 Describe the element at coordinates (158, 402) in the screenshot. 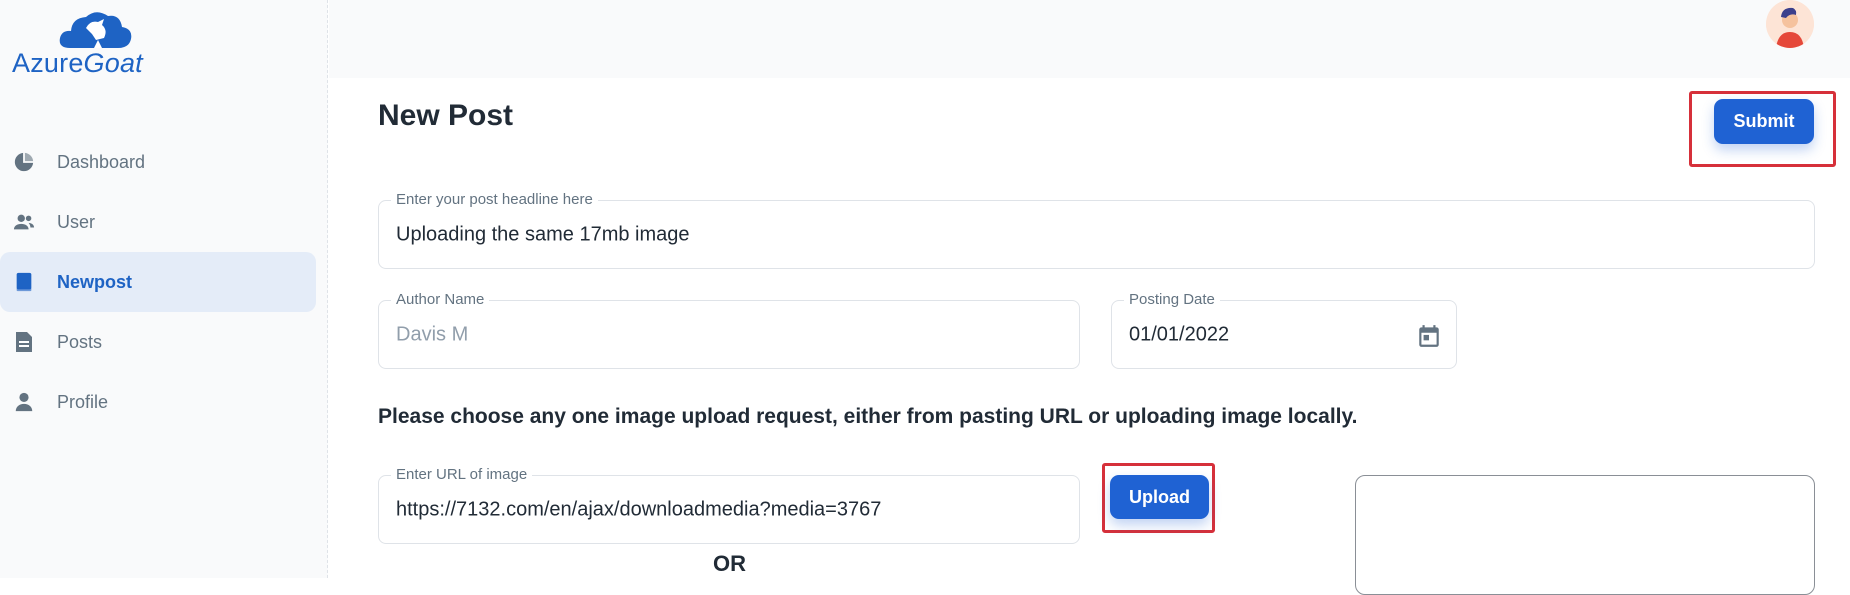

I see `sidebar-item-profile: Profile` at that location.